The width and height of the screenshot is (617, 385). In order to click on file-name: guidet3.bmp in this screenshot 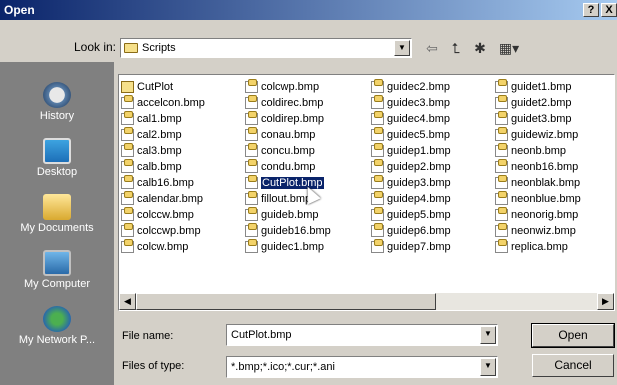, I will do `click(541, 119)`.